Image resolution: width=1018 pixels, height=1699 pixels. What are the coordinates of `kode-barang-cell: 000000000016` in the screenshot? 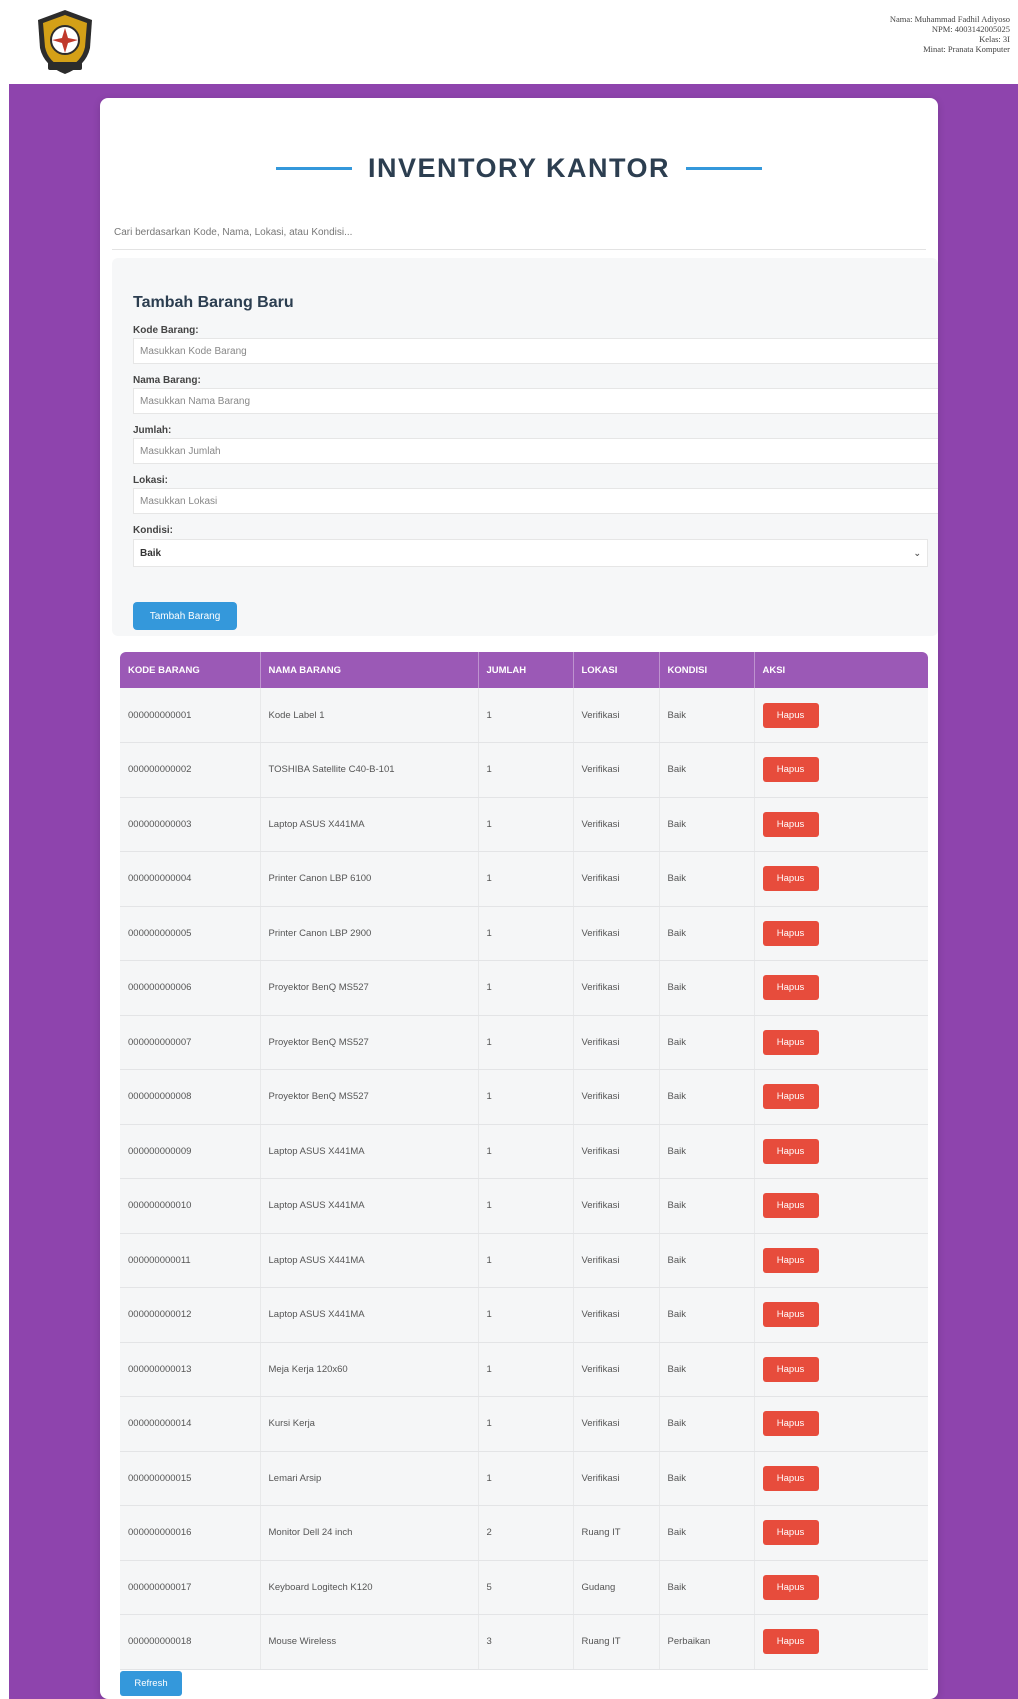 It's located at (190, 1533).